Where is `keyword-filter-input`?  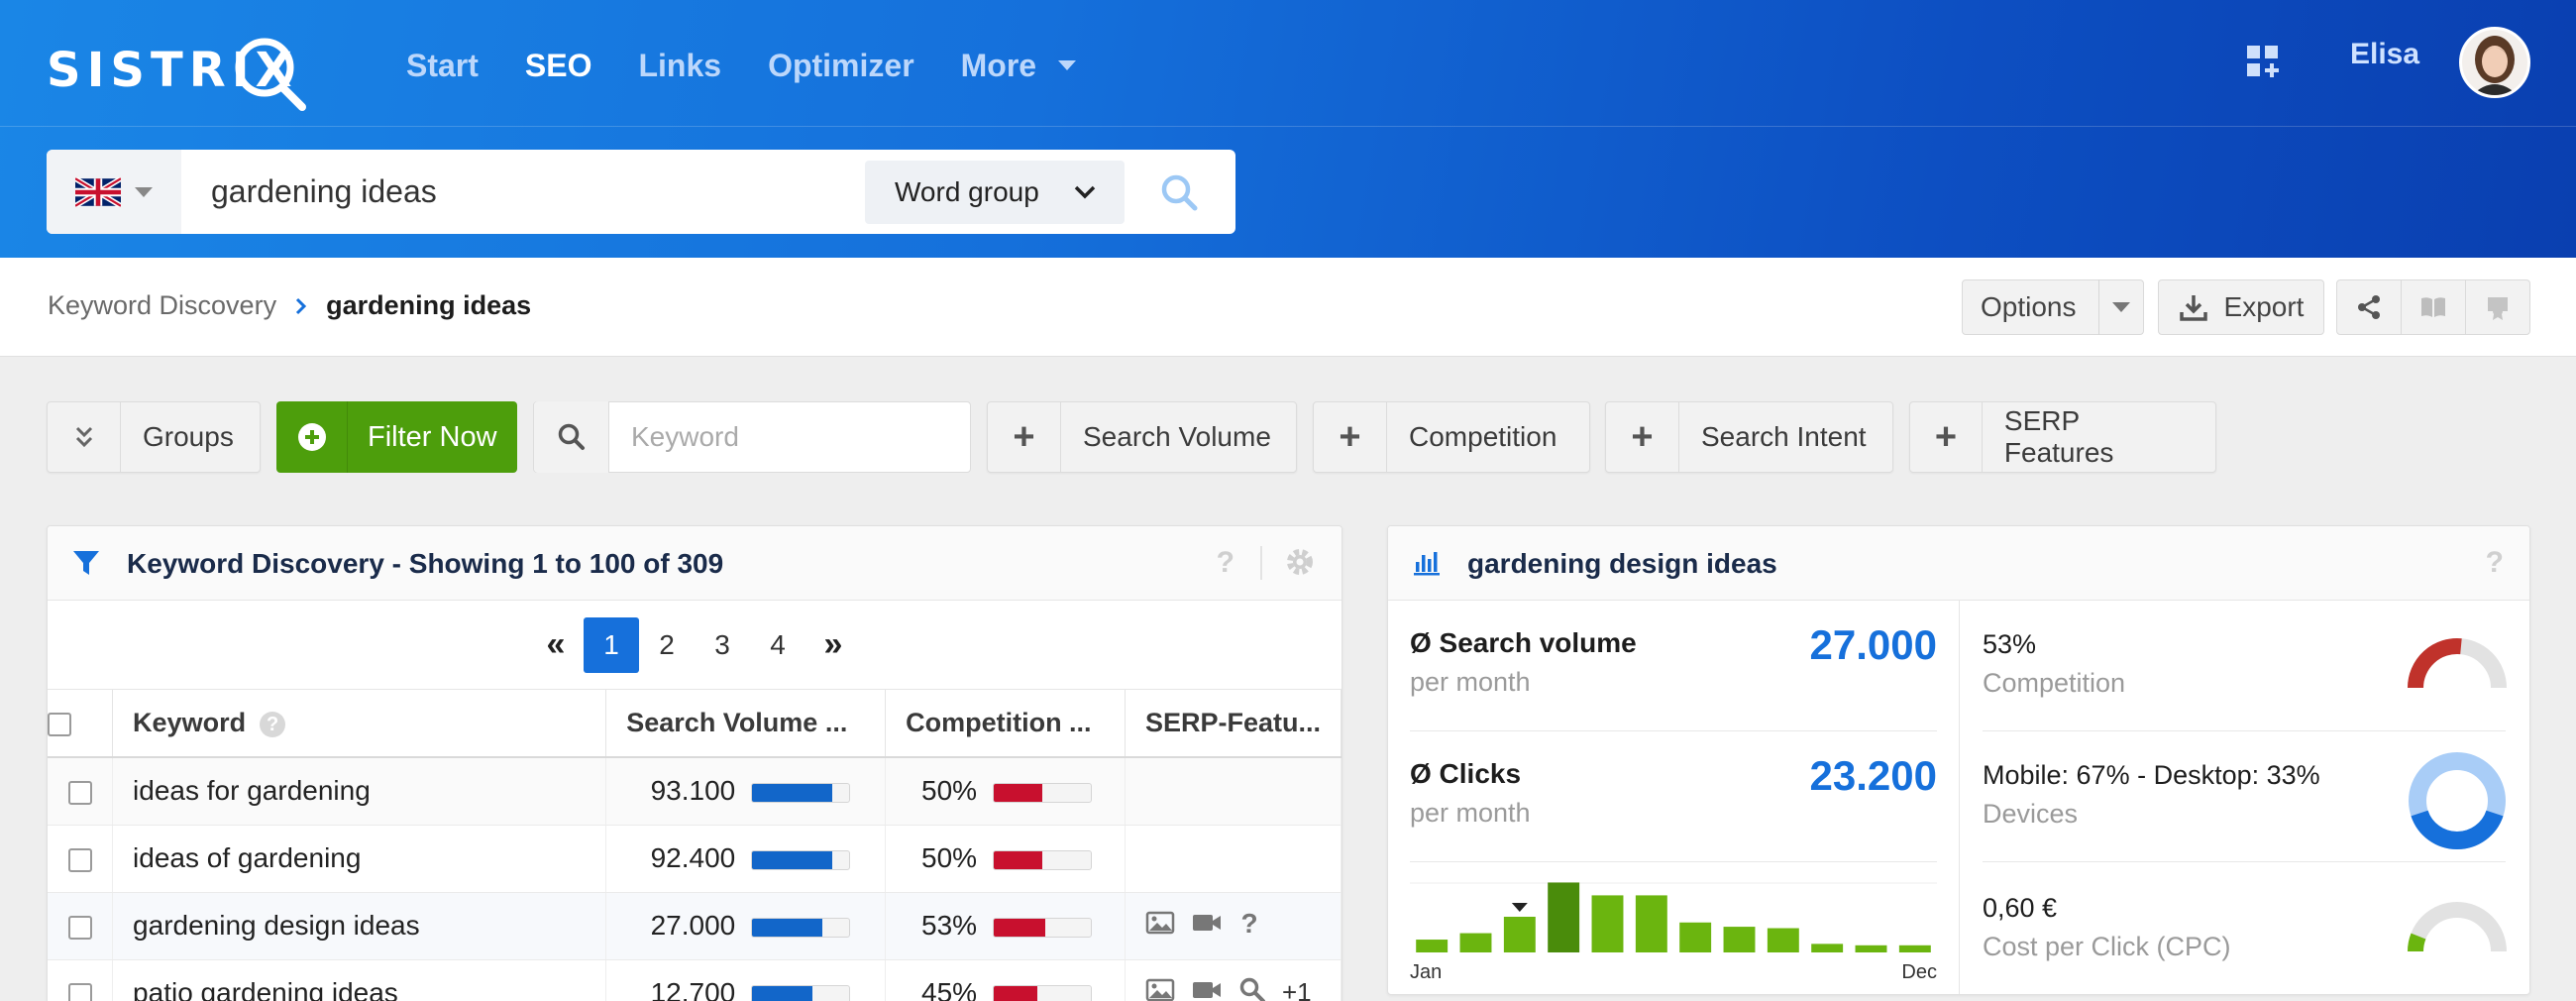 keyword-filter-input is located at coordinates (777, 437).